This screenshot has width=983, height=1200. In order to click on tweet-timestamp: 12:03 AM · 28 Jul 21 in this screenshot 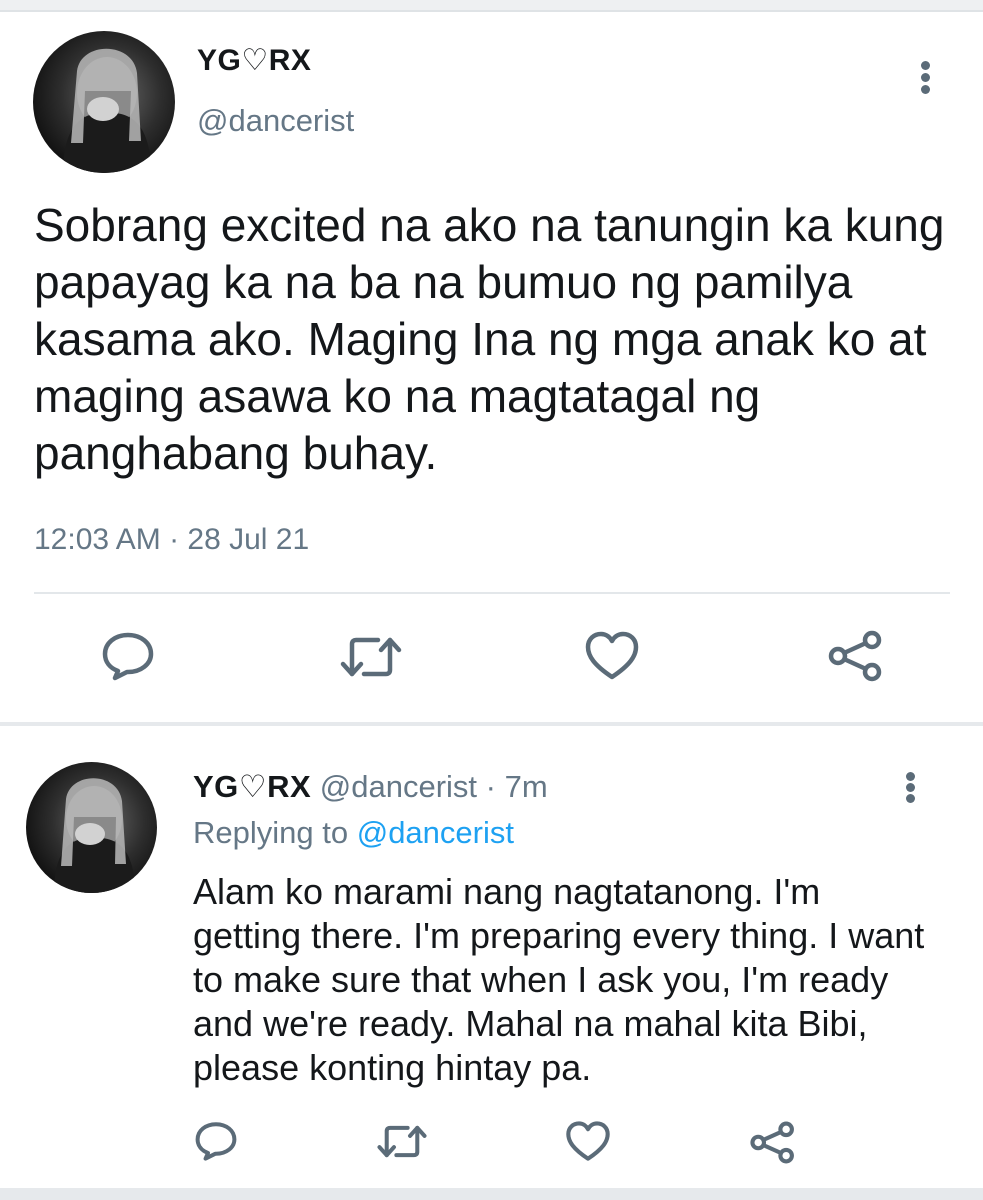, I will do `click(171, 540)`.